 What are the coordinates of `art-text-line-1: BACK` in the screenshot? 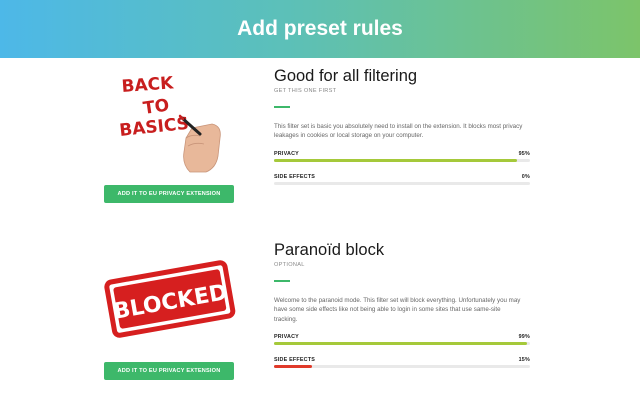 It's located at (148, 85).